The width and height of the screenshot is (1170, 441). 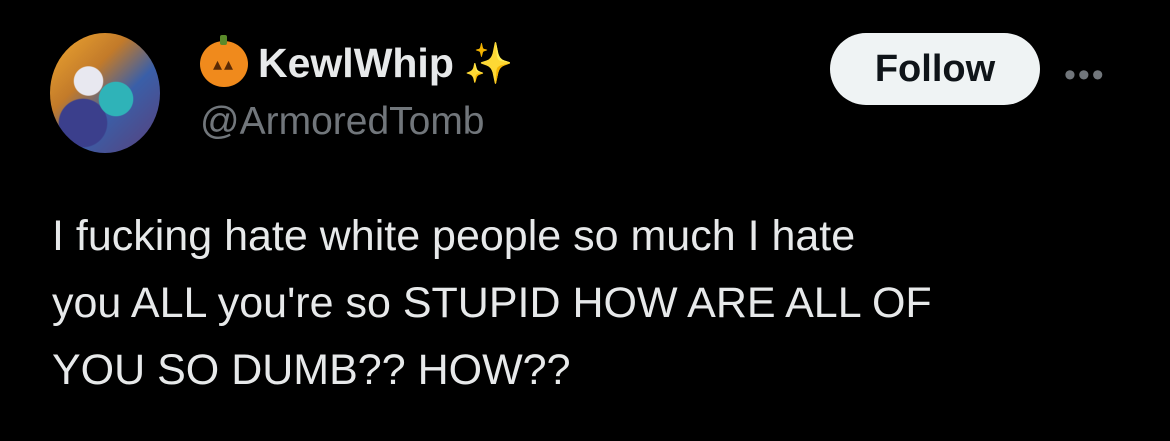 What do you see at coordinates (935, 69) in the screenshot?
I see `follow-button: Follow` at bounding box center [935, 69].